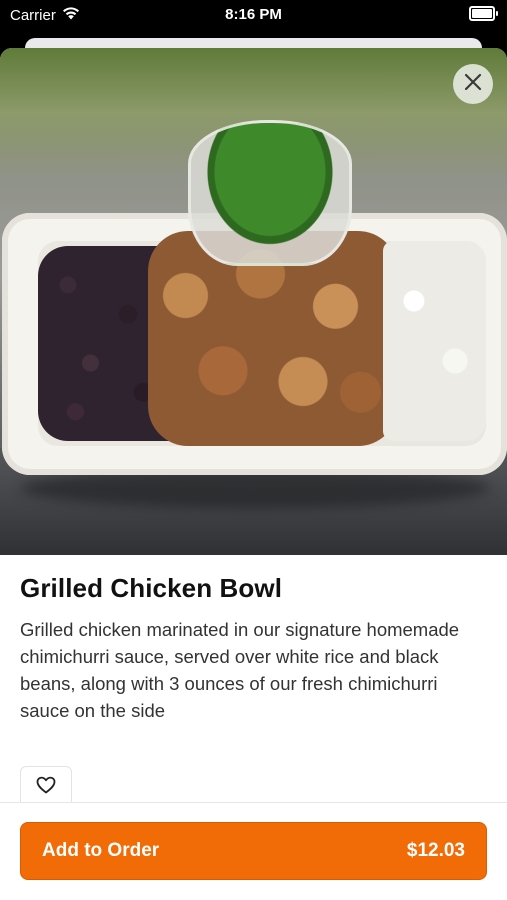 This screenshot has height=900, width=507. I want to click on add-to-order-button: Add to Order $12.03, so click(253, 851).